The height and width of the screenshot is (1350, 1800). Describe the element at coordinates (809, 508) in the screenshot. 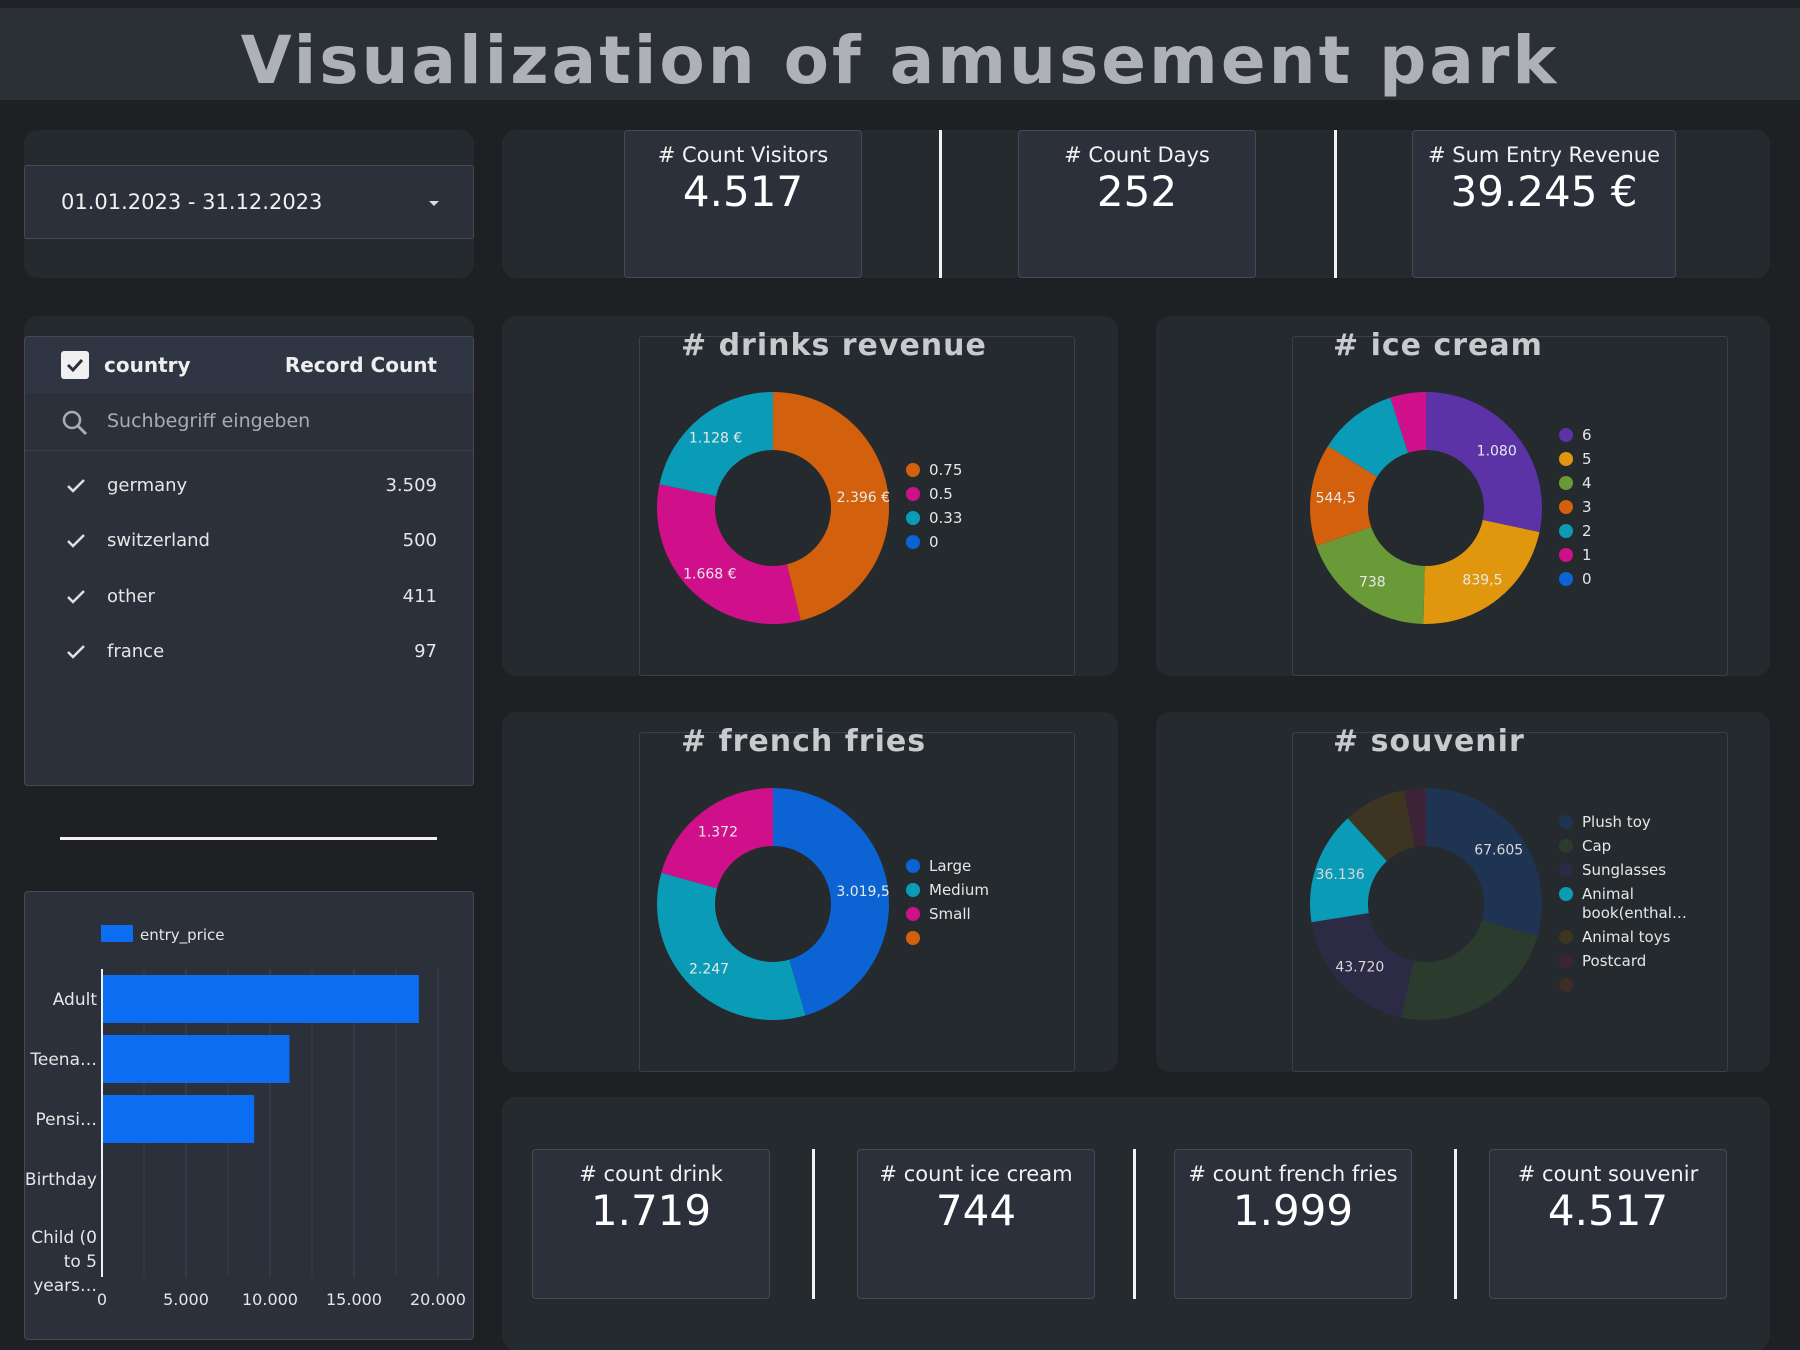

I see `drinks-donut-chart: 2.396 € 1.668 € 1.128 € 0.75 0.5 0.33 0` at that location.